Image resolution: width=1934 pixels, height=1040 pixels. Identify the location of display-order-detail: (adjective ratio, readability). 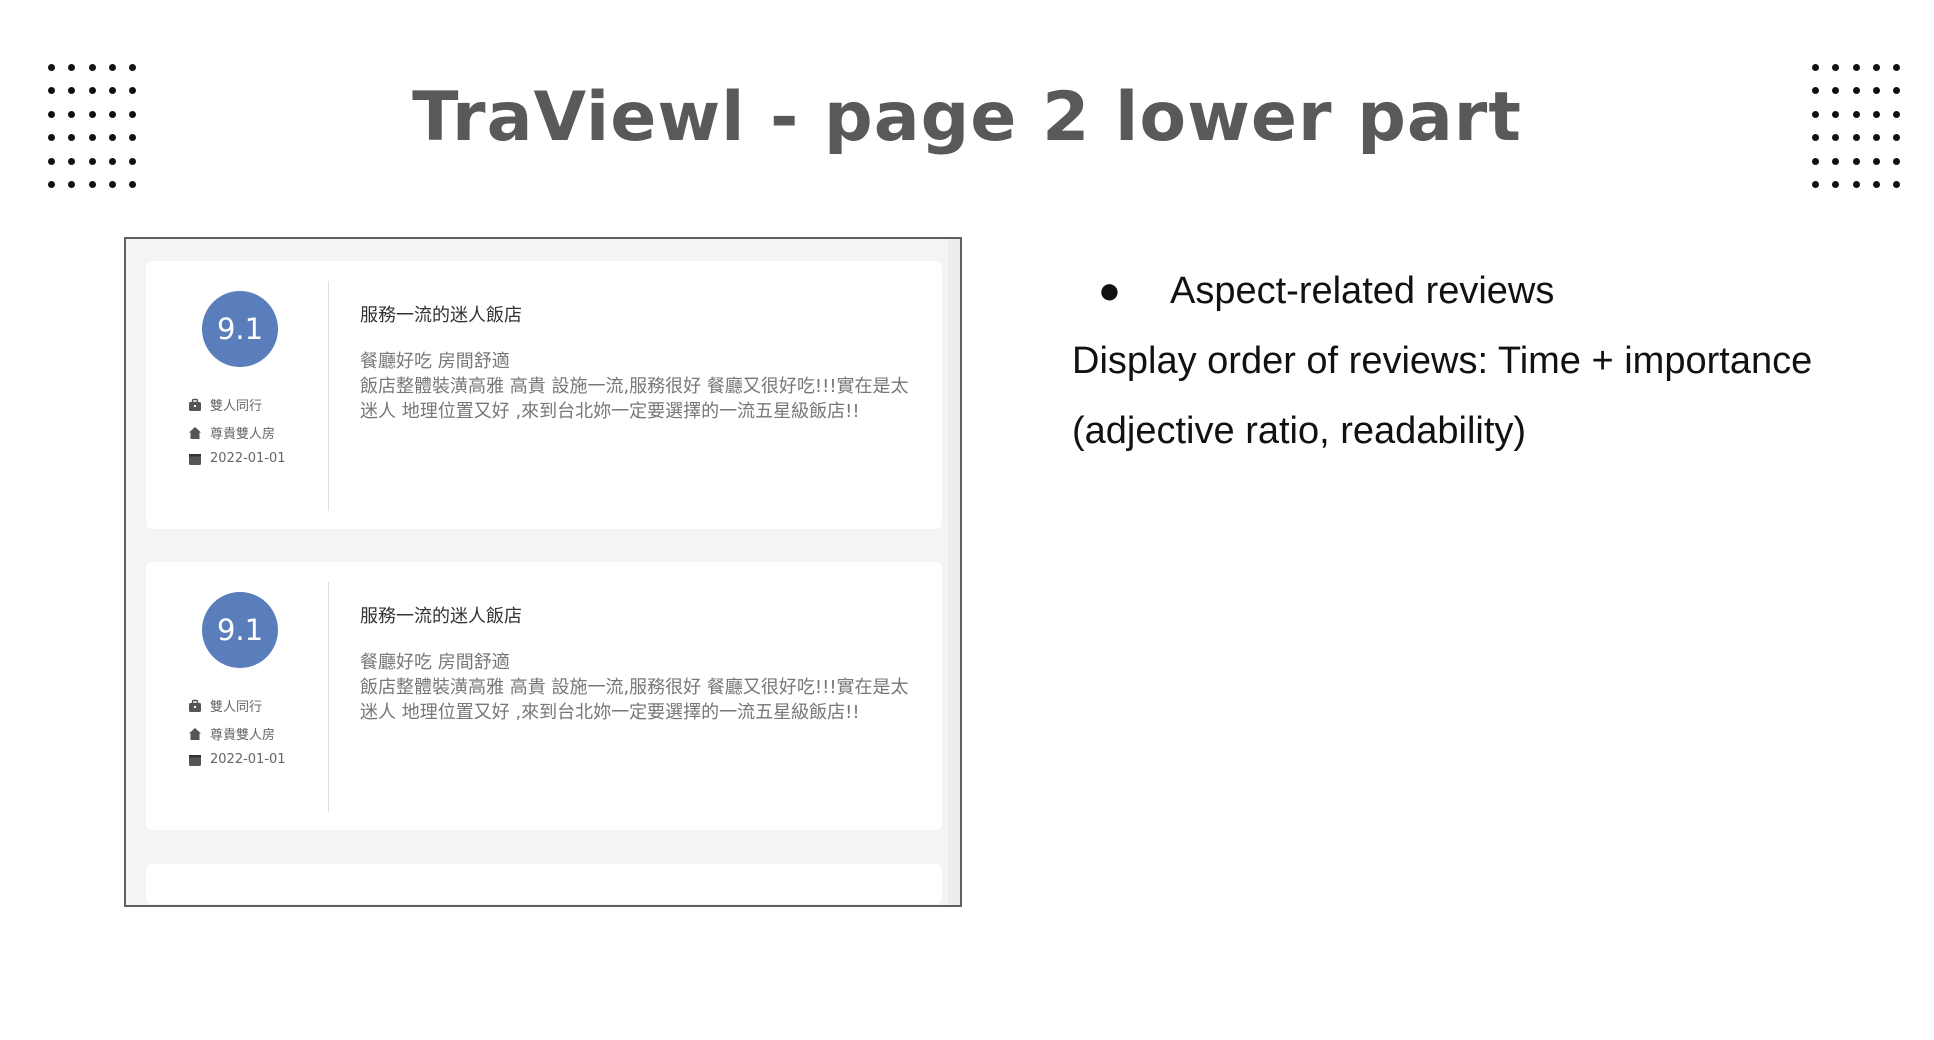
(1299, 431).